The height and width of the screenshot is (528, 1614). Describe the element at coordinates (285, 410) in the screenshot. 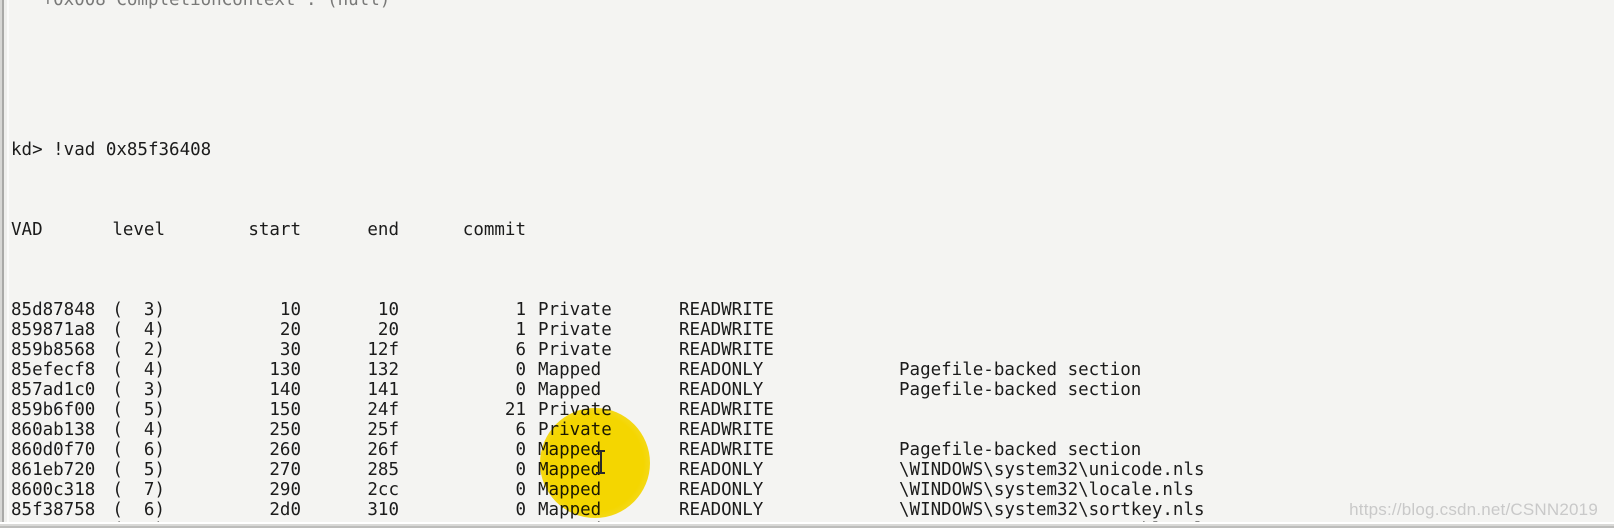

I see `cell-start: 150` at that location.